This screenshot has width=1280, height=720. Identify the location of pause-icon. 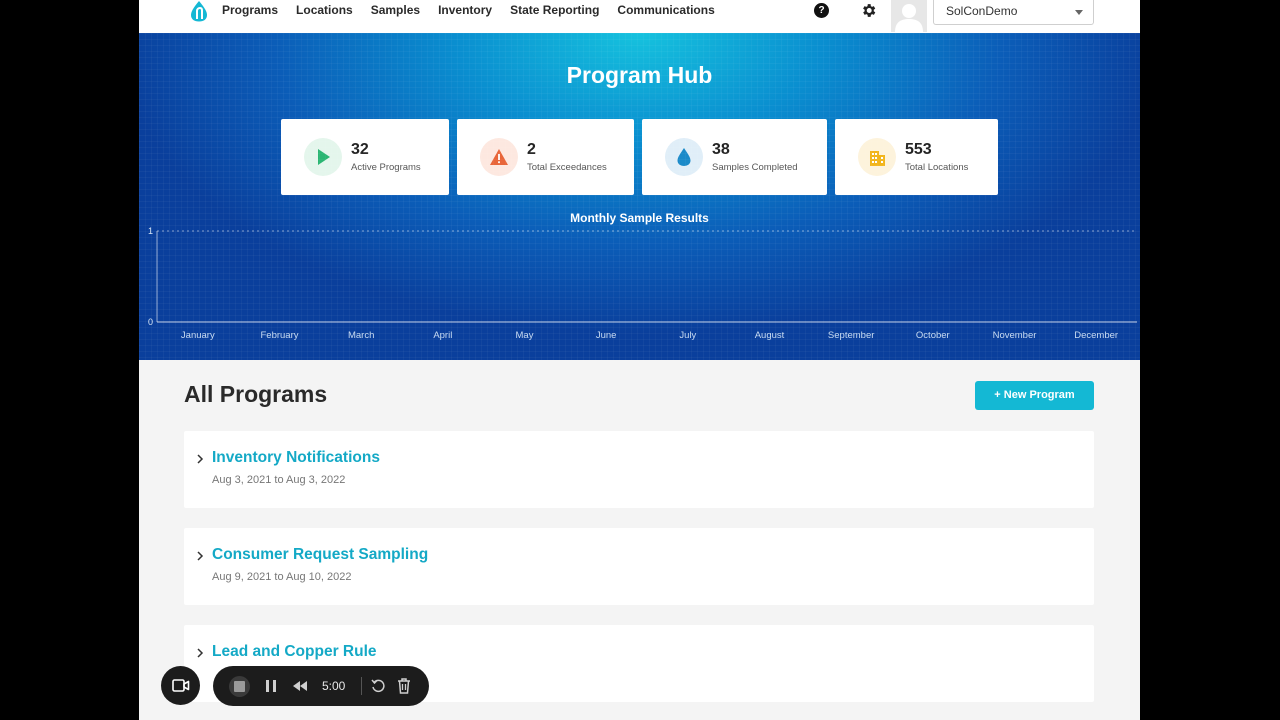
(271, 686).